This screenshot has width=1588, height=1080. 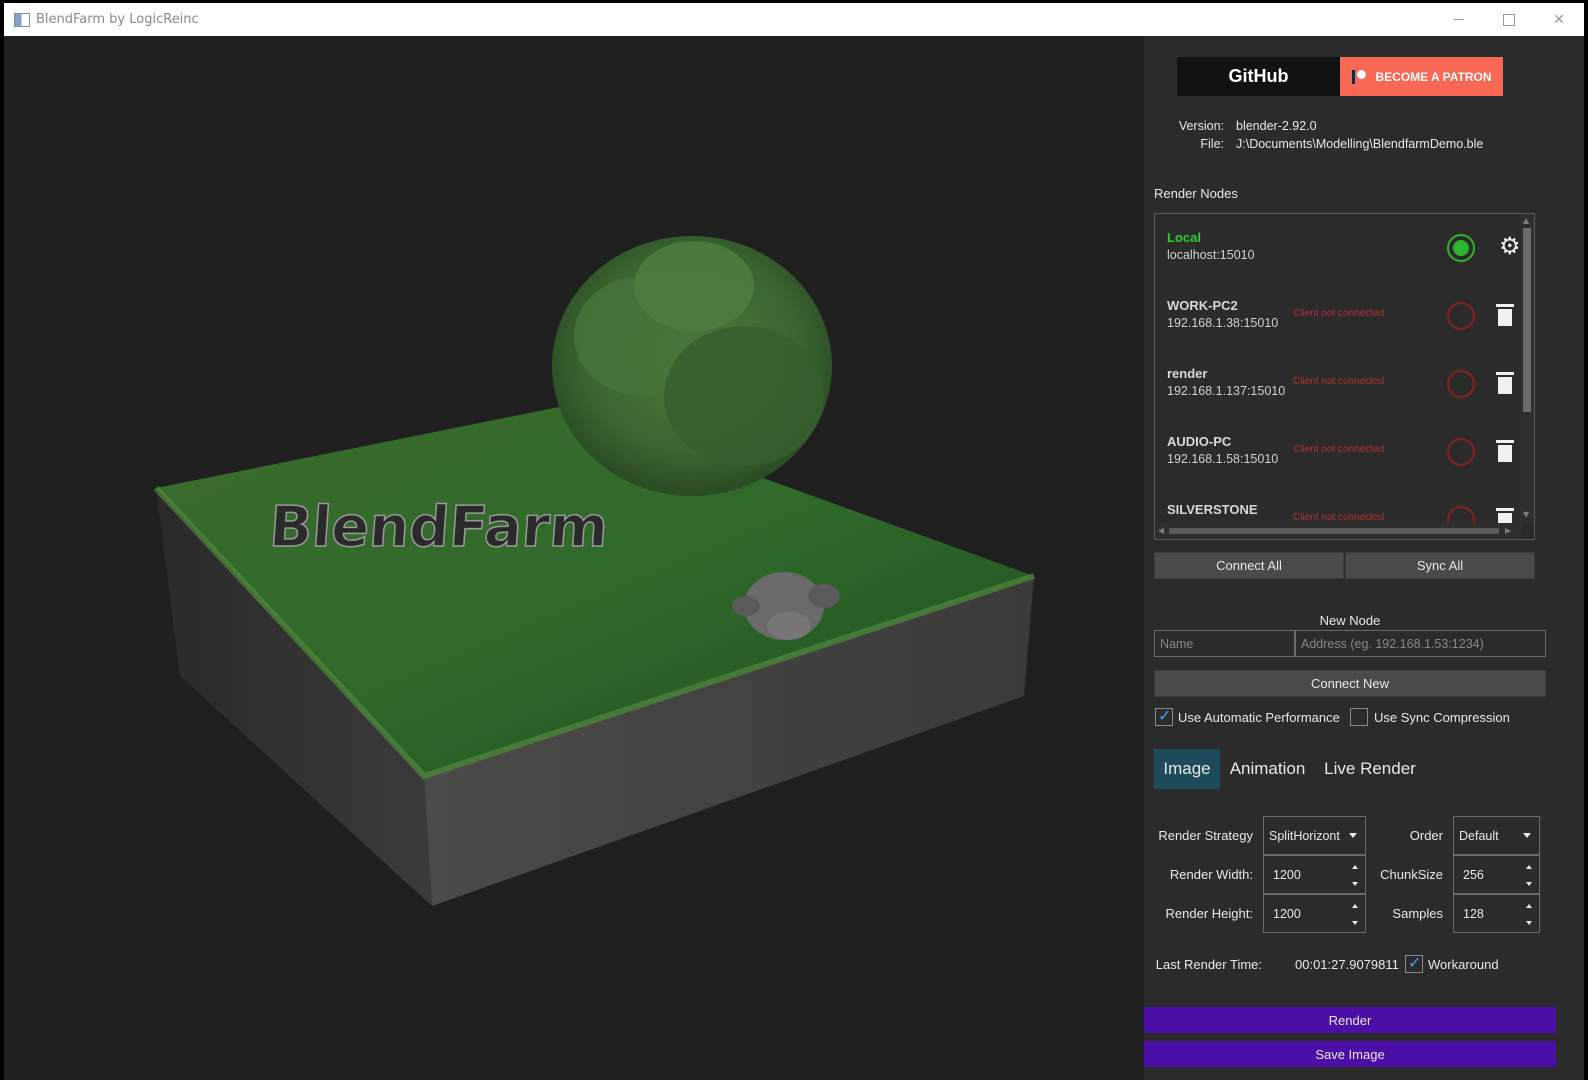 I want to click on version-label: Version:, so click(x=1201, y=126).